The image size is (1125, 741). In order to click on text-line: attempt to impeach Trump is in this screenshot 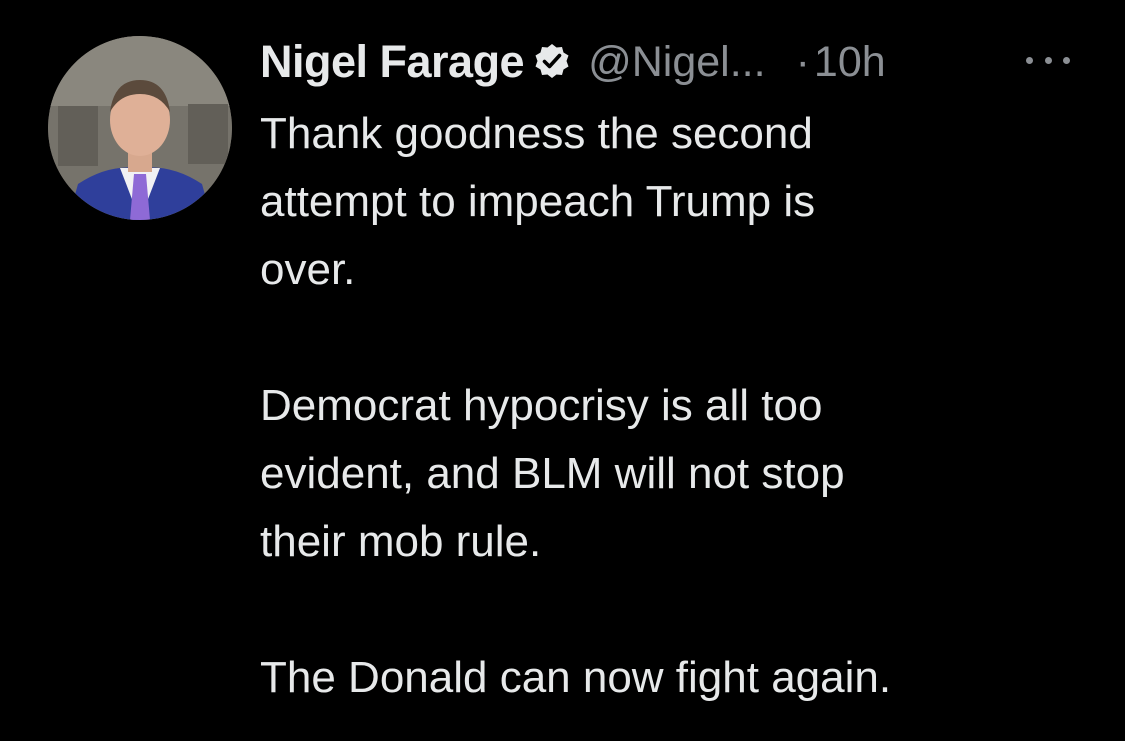, I will do `click(538, 201)`.